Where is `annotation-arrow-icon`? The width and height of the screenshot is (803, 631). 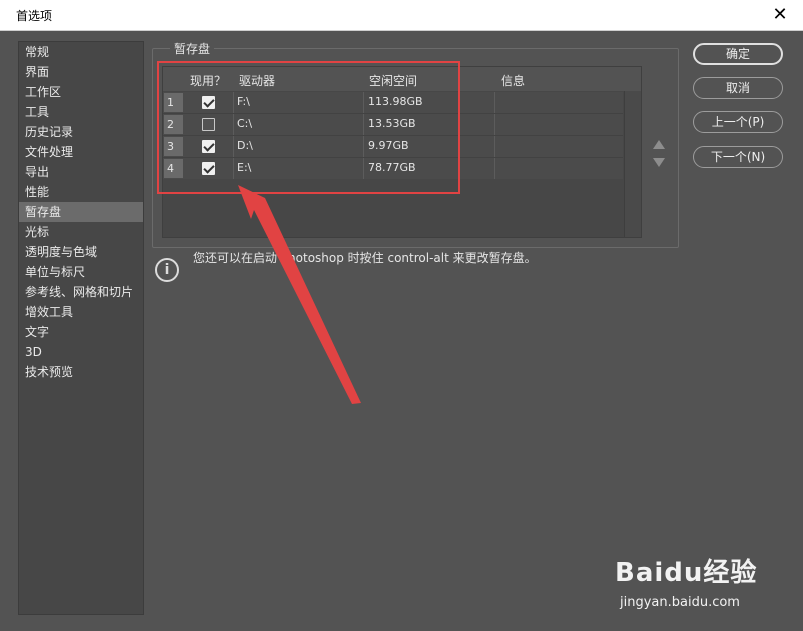 annotation-arrow-icon is located at coordinates (299, 294).